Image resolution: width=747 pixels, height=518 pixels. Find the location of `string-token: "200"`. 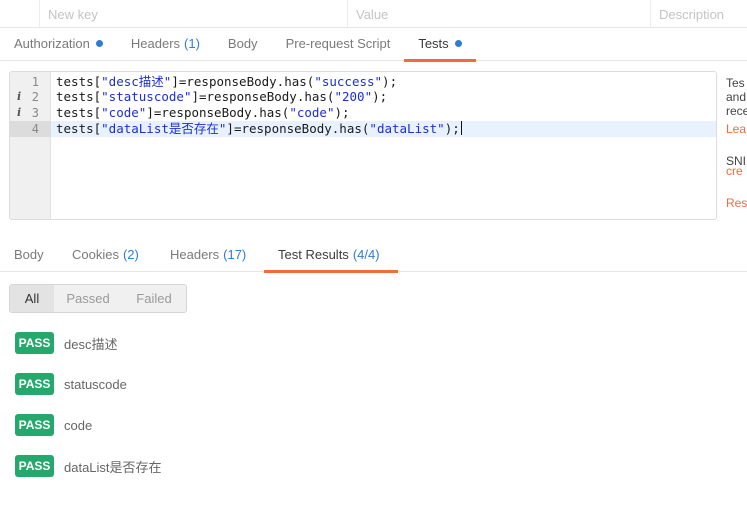

string-token: "200" is located at coordinates (353, 96).